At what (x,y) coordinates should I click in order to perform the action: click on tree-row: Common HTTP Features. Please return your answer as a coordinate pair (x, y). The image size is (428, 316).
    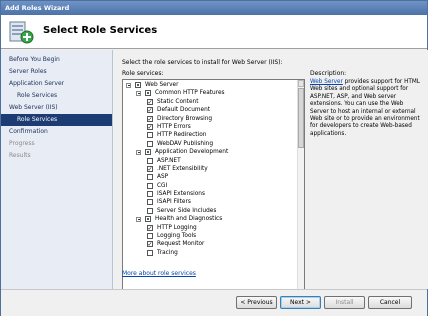
    Looking at the image, I should click on (211, 93).